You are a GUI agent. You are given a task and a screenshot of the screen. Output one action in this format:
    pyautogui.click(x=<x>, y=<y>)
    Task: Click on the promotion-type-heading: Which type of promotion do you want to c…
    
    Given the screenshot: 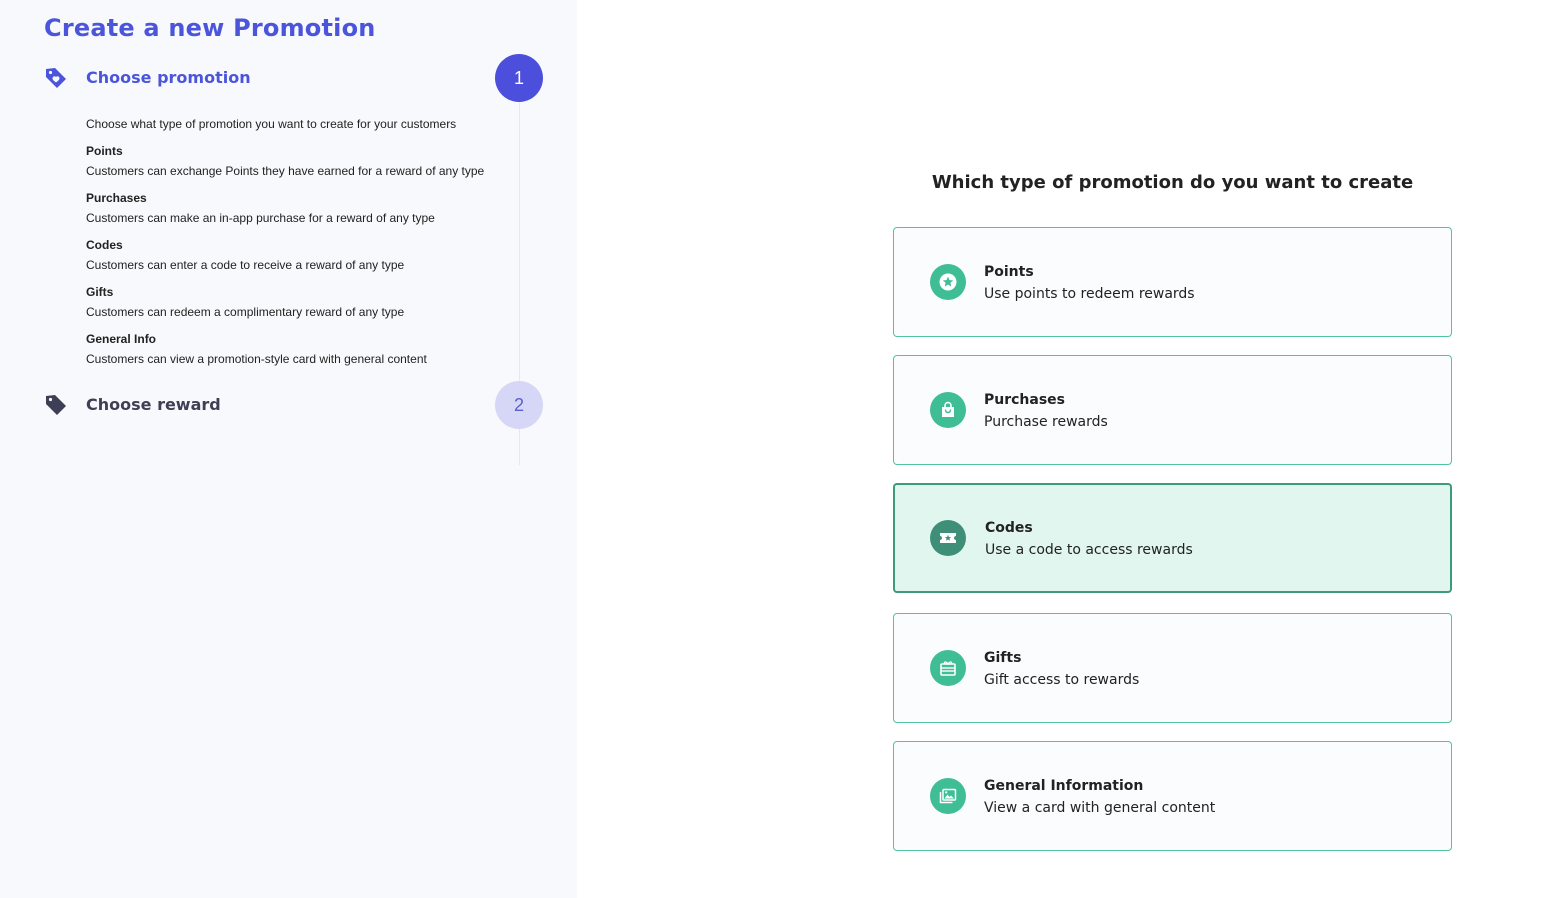 What is the action you would take?
    pyautogui.click(x=1172, y=182)
    